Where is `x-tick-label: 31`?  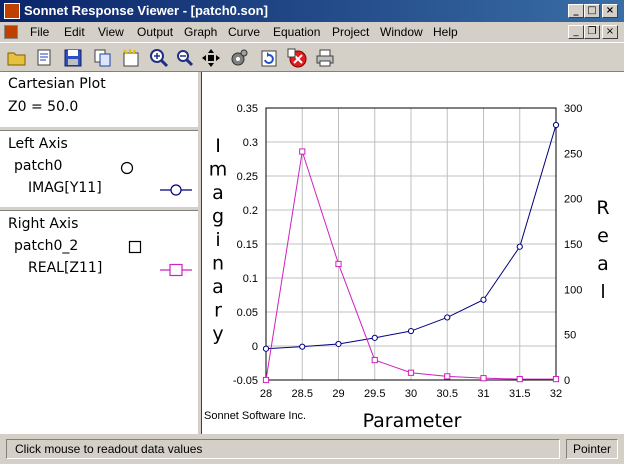
x-tick-label: 31 is located at coordinates (483, 394).